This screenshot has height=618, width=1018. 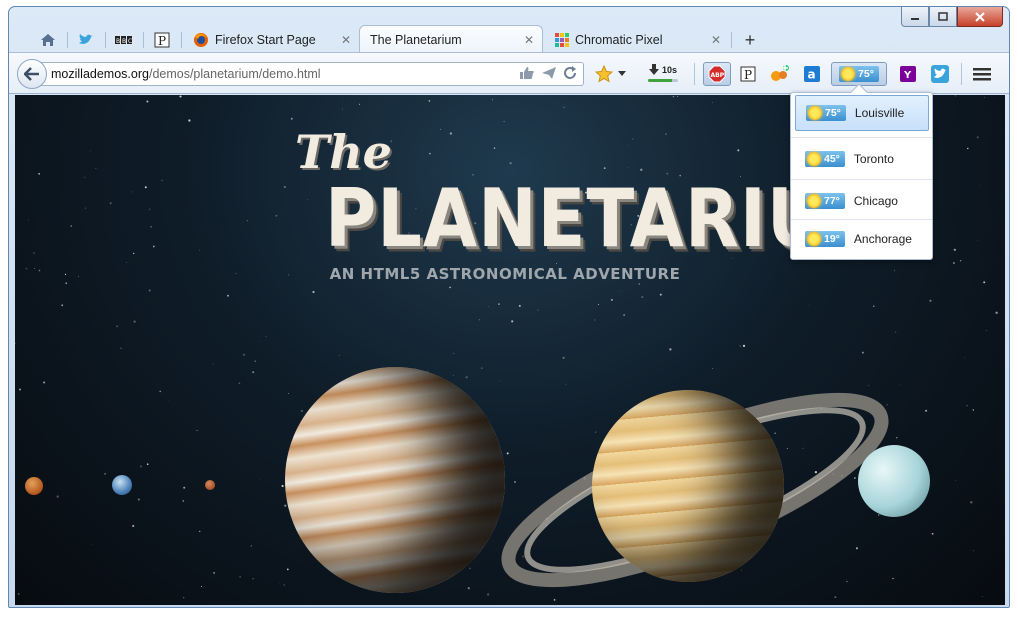 I want to click on mercury-planet, so click(x=34, y=486).